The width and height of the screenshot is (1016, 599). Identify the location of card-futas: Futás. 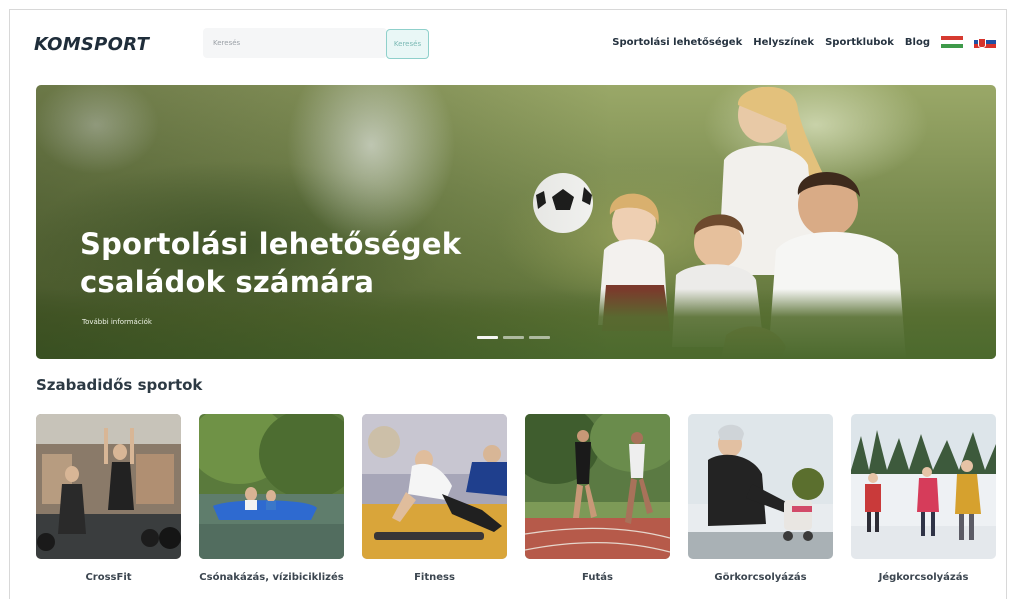
(597, 499).